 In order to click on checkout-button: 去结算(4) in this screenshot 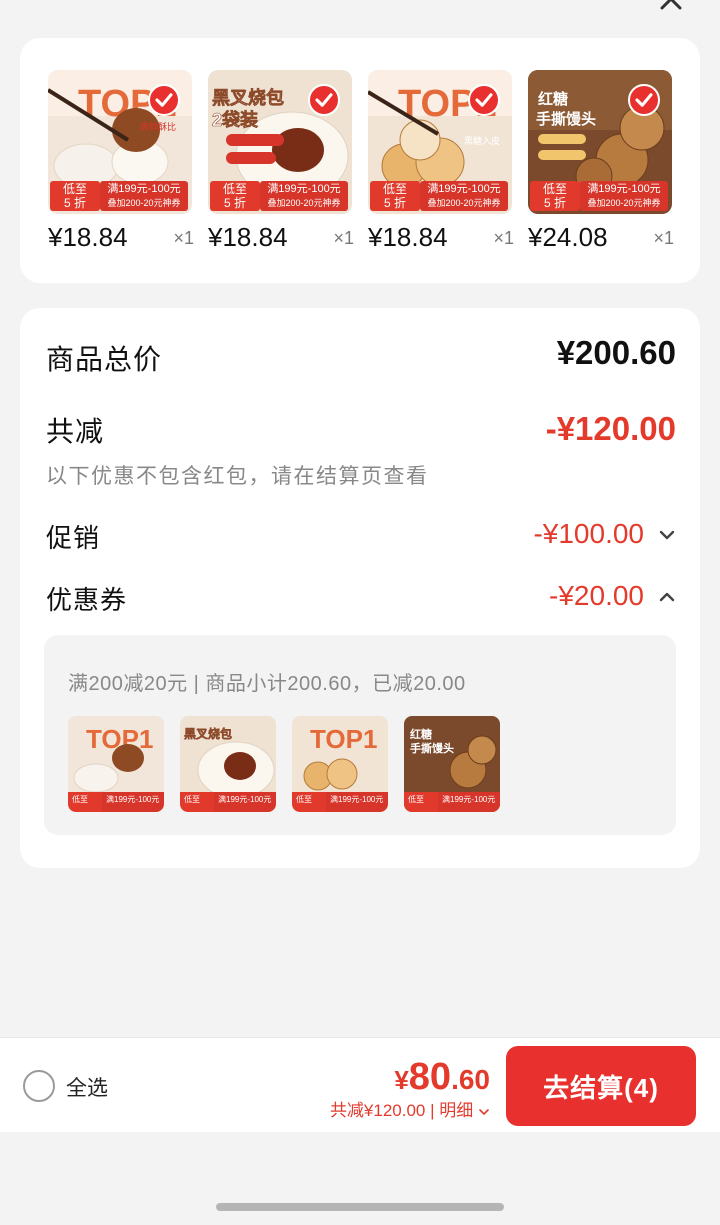, I will do `click(601, 1086)`.